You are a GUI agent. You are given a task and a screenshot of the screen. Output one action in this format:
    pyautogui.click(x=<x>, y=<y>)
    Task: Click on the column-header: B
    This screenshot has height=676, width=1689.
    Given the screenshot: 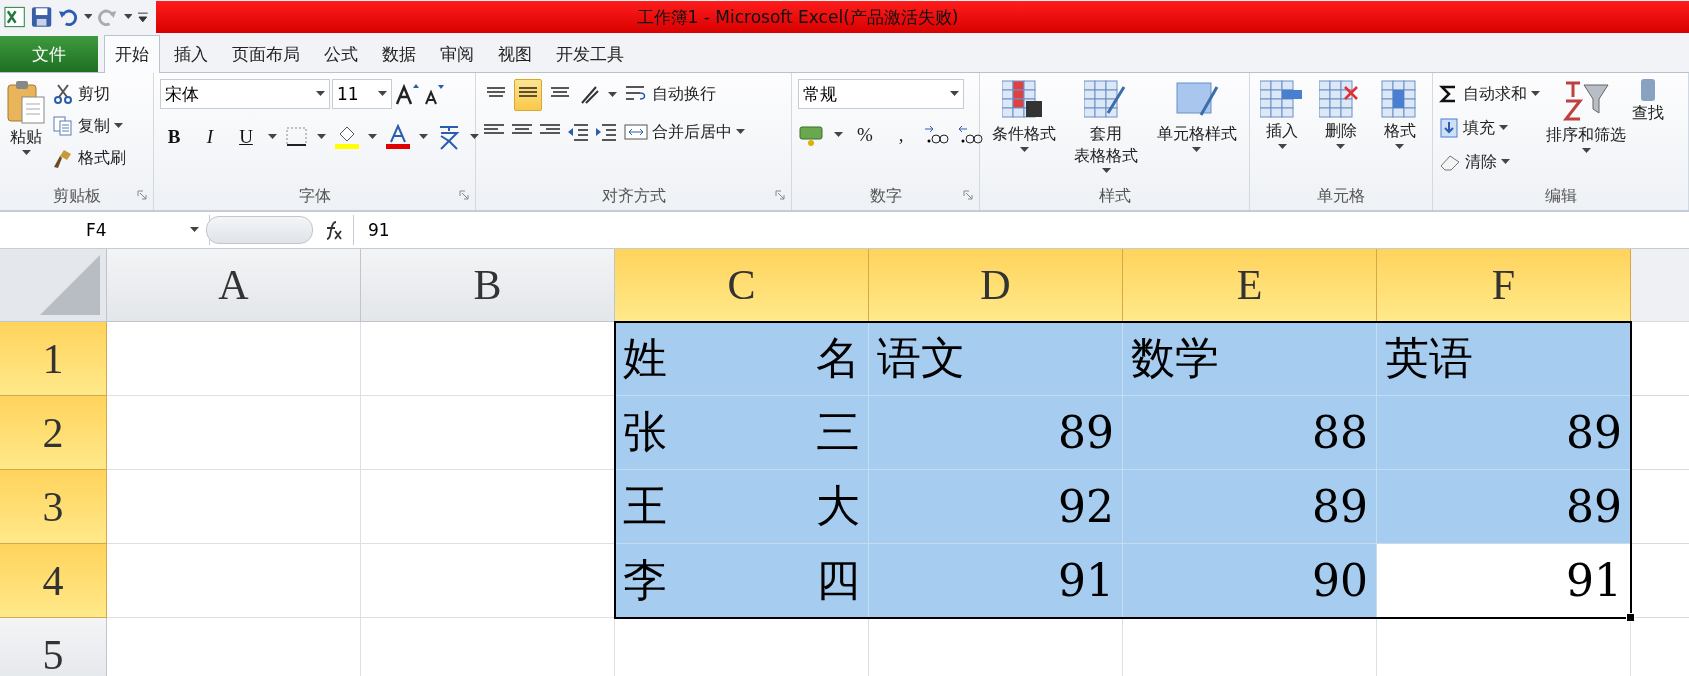 What is the action you would take?
    pyautogui.click(x=488, y=285)
    